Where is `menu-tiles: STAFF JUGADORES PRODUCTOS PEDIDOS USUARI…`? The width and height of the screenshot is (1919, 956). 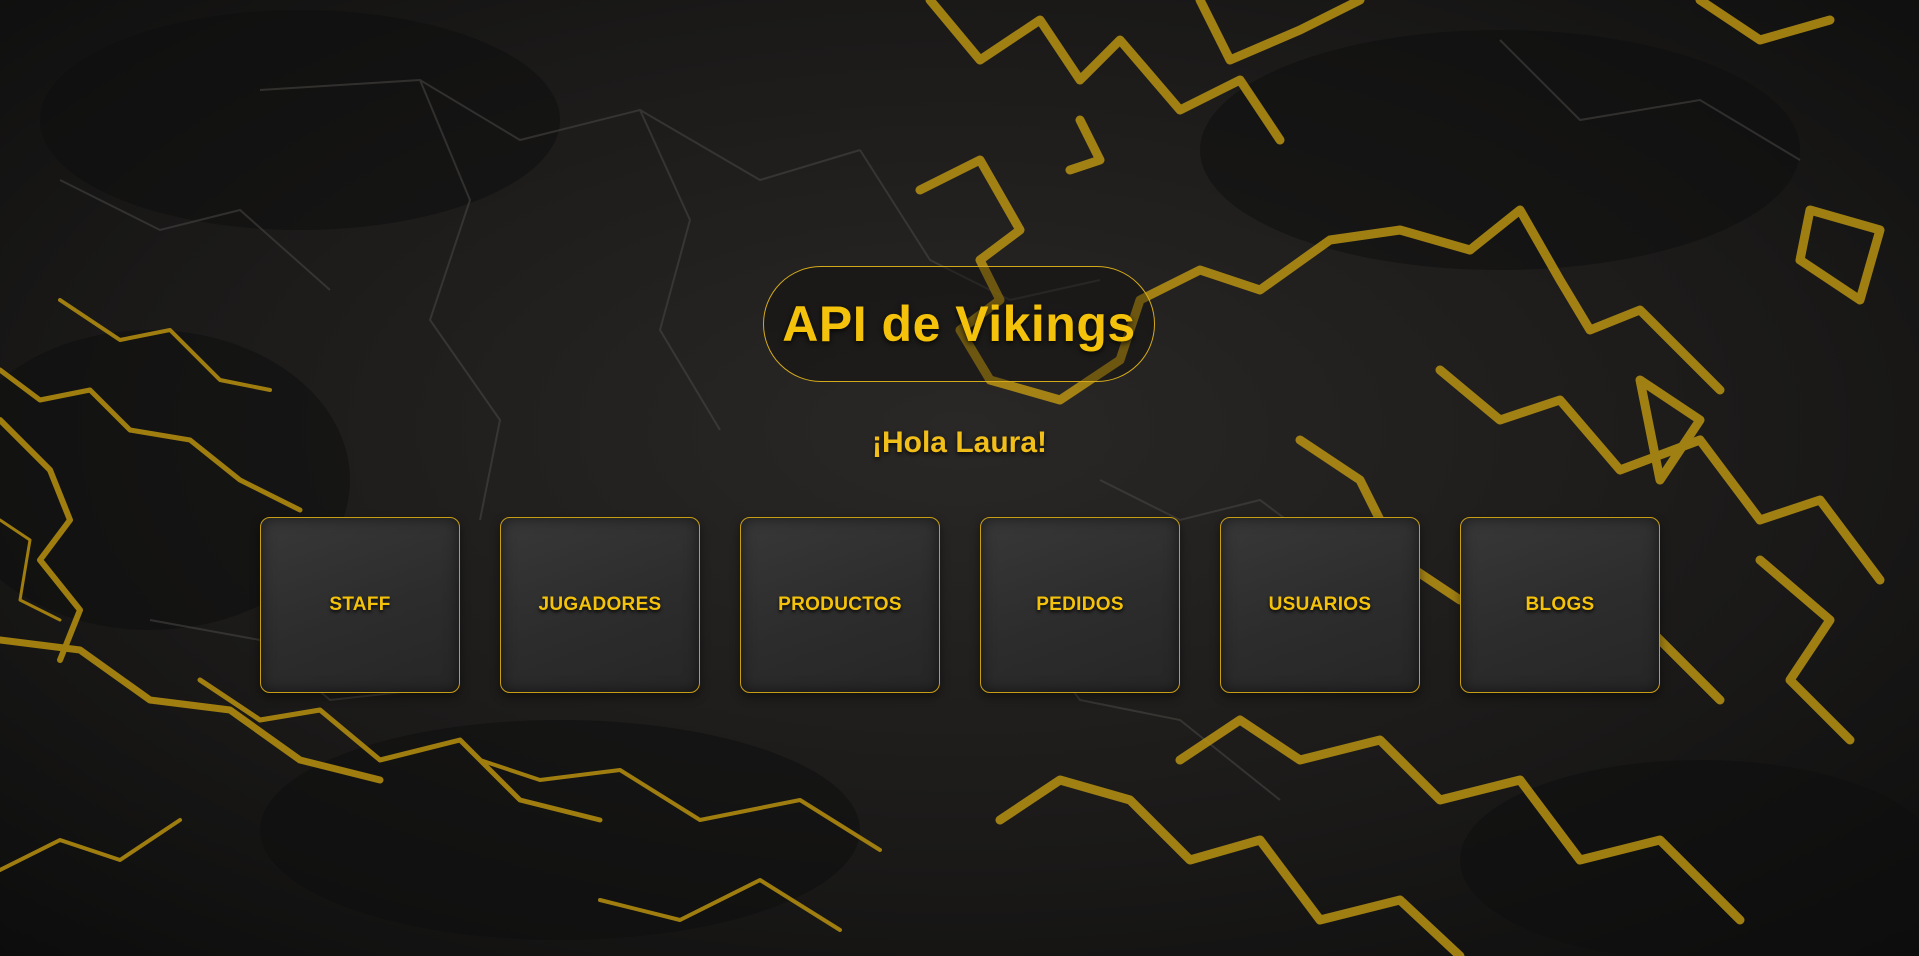 menu-tiles: STAFF JUGADORES PRODUCTOS PEDIDOS USUARI… is located at coordinates (960, 605).